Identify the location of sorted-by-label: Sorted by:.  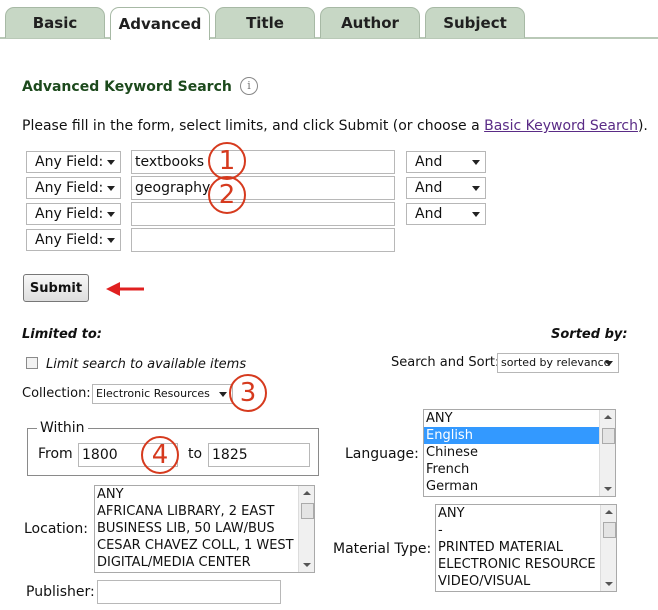
(589, 334).